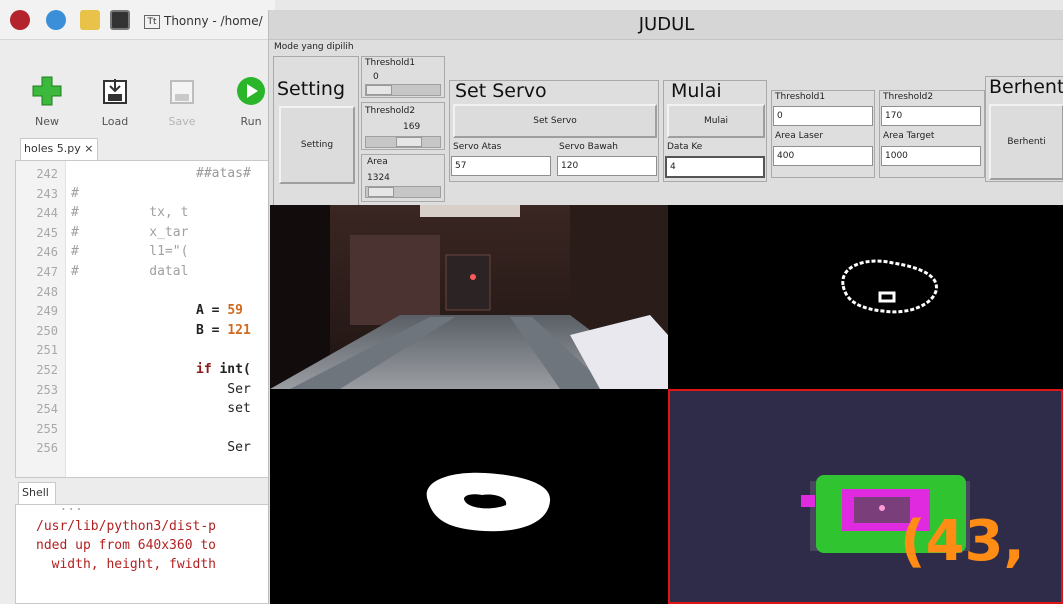 This screenshot has height=604, width=1063. Describe the element at coordinates (378, 178) in the screenshot. I see `area-value: 1324` at that location.